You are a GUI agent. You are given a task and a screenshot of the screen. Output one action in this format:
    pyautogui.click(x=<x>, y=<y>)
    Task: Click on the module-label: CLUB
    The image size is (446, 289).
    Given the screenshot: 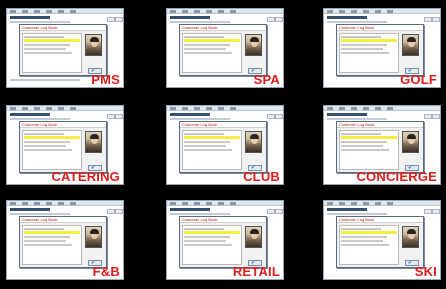 What is the action you would take?
    pyautogui.click(x=261, y=176)
    